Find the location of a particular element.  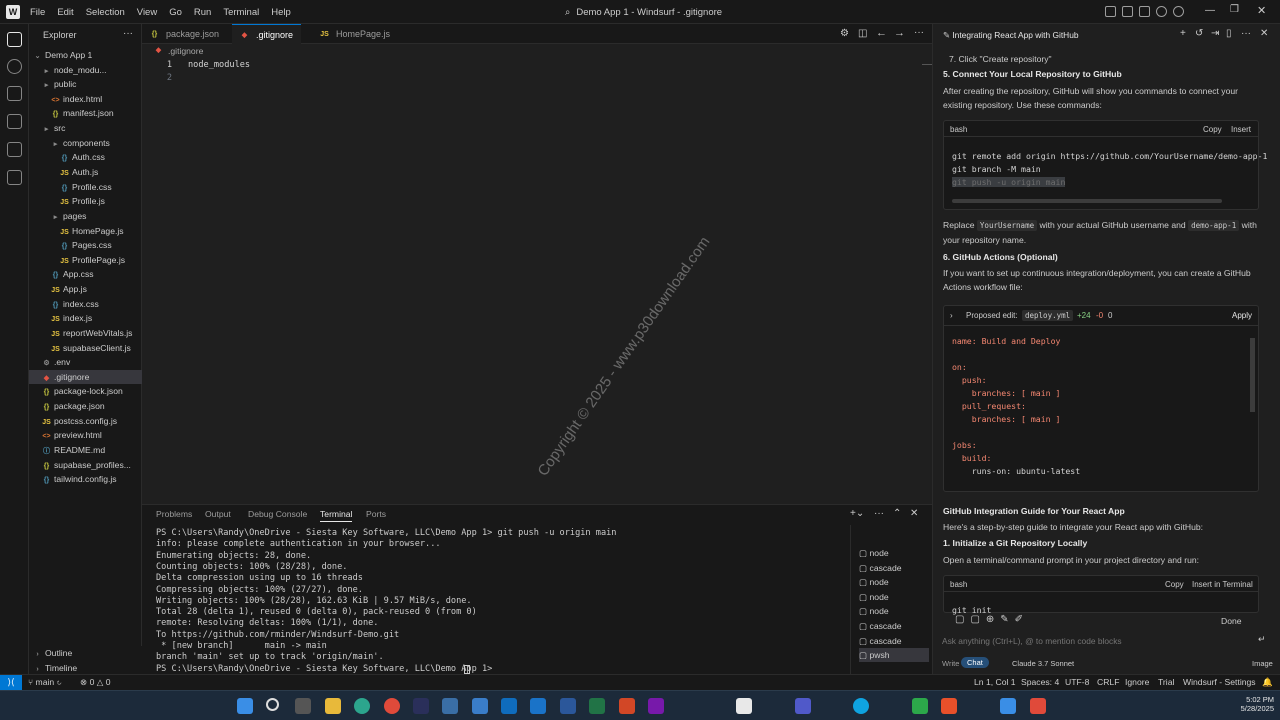

run-debug-icon is located at coordinates (14, 121).